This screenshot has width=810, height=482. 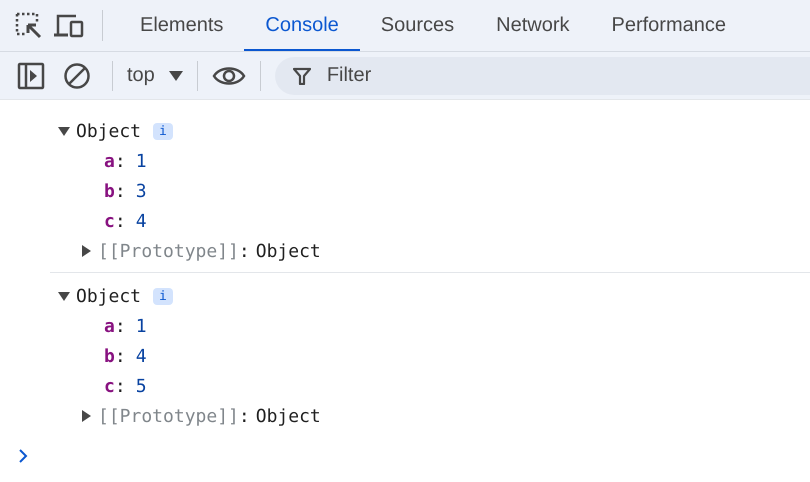 I want to click on filter-icon, so click(x=301, y=75).